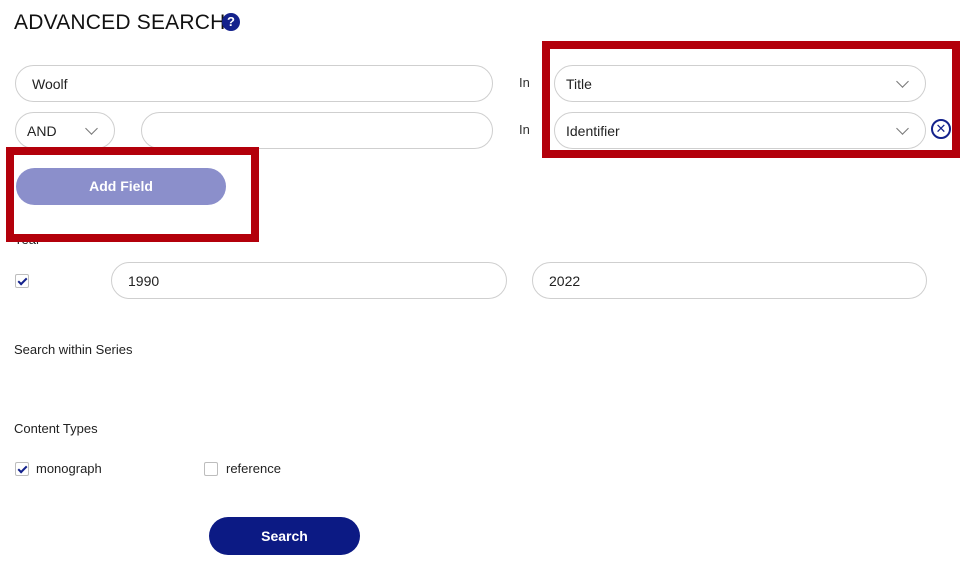  Describe the element at coordinates (56, 428) in the screenshot. I see `content-types-label: Content Types` at that location.